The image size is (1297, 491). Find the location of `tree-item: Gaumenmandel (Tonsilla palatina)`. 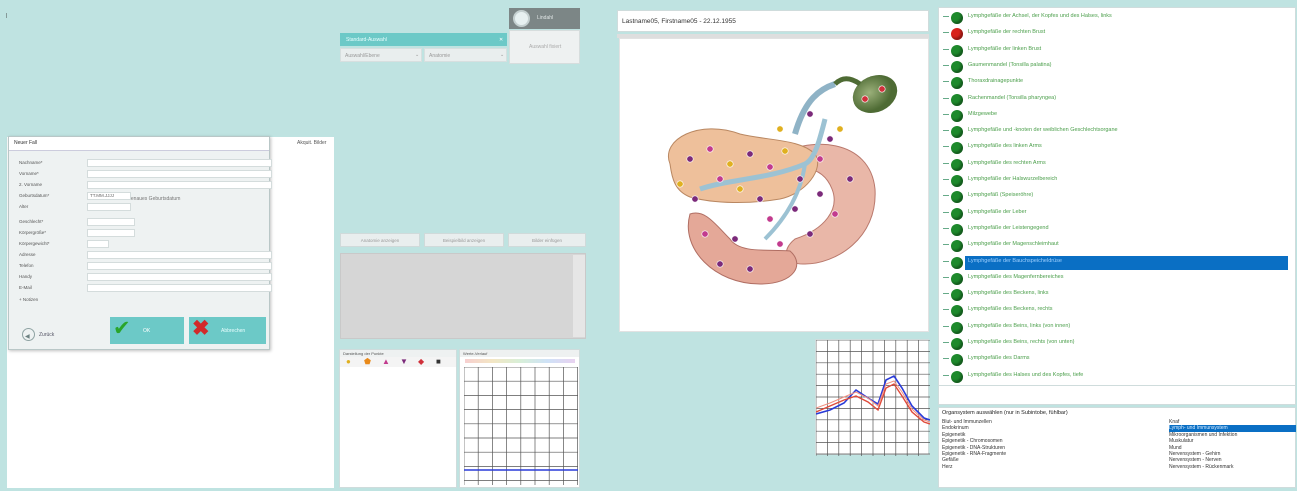

tree-item: Gaumenmandel (Tonsilla palatina) is located at coordinates (1113, 67).